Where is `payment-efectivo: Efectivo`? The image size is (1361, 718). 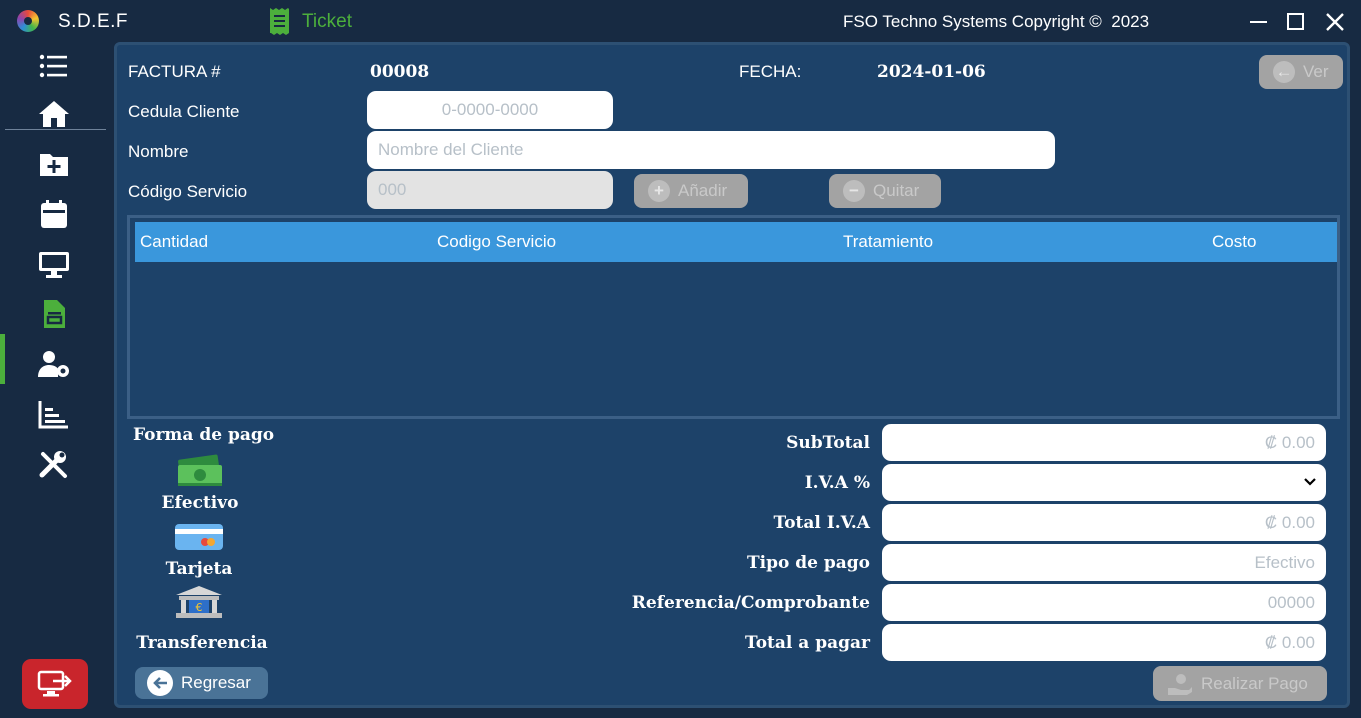
payment-efectivo: Efectivo is located at coordinates (200, 503).